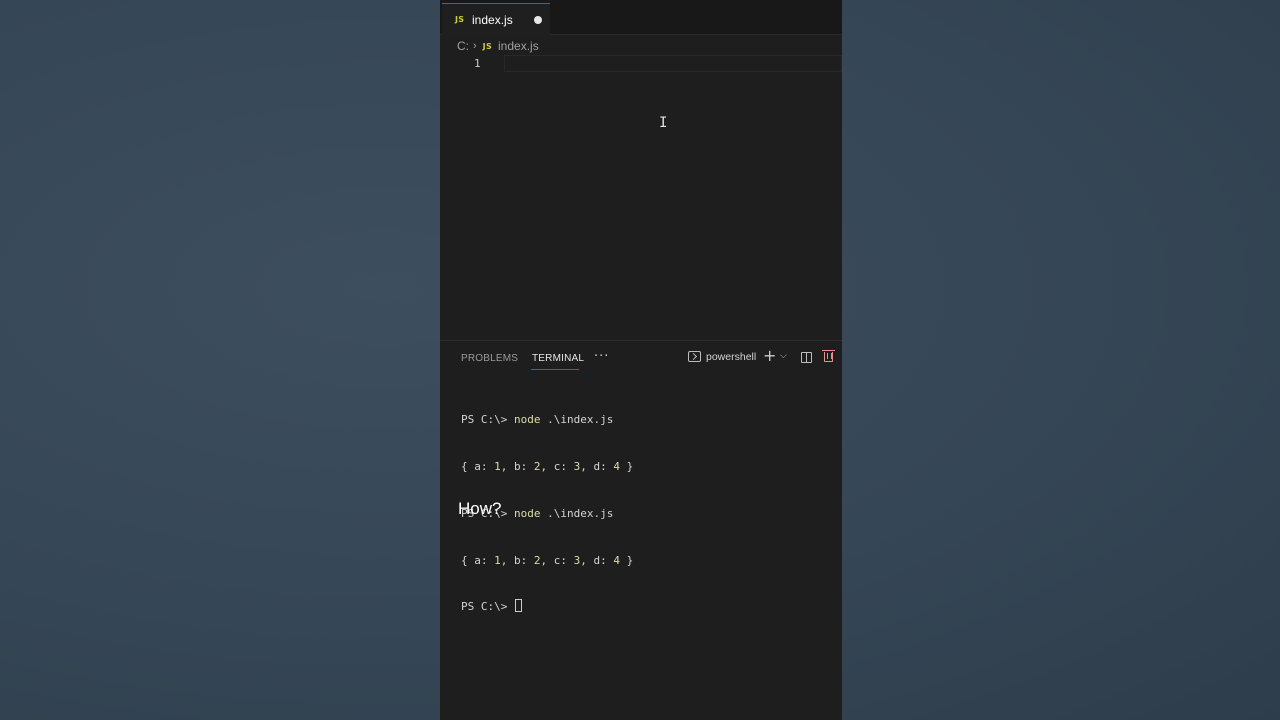 The height and width of the screenshot is (720, 1280). Describe the element at coordinates (558, 358) in the screenshot. I see `tab-terminal: TERMINAL` at that location.